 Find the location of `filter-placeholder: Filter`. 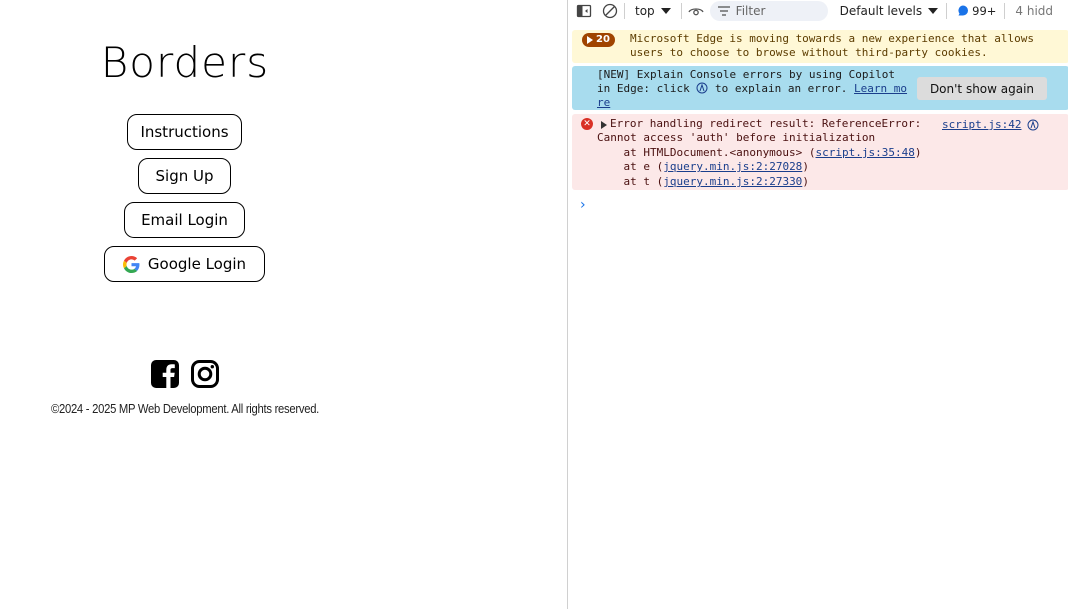

filter-placeholder: Filter is located at coordinates (750, 11).